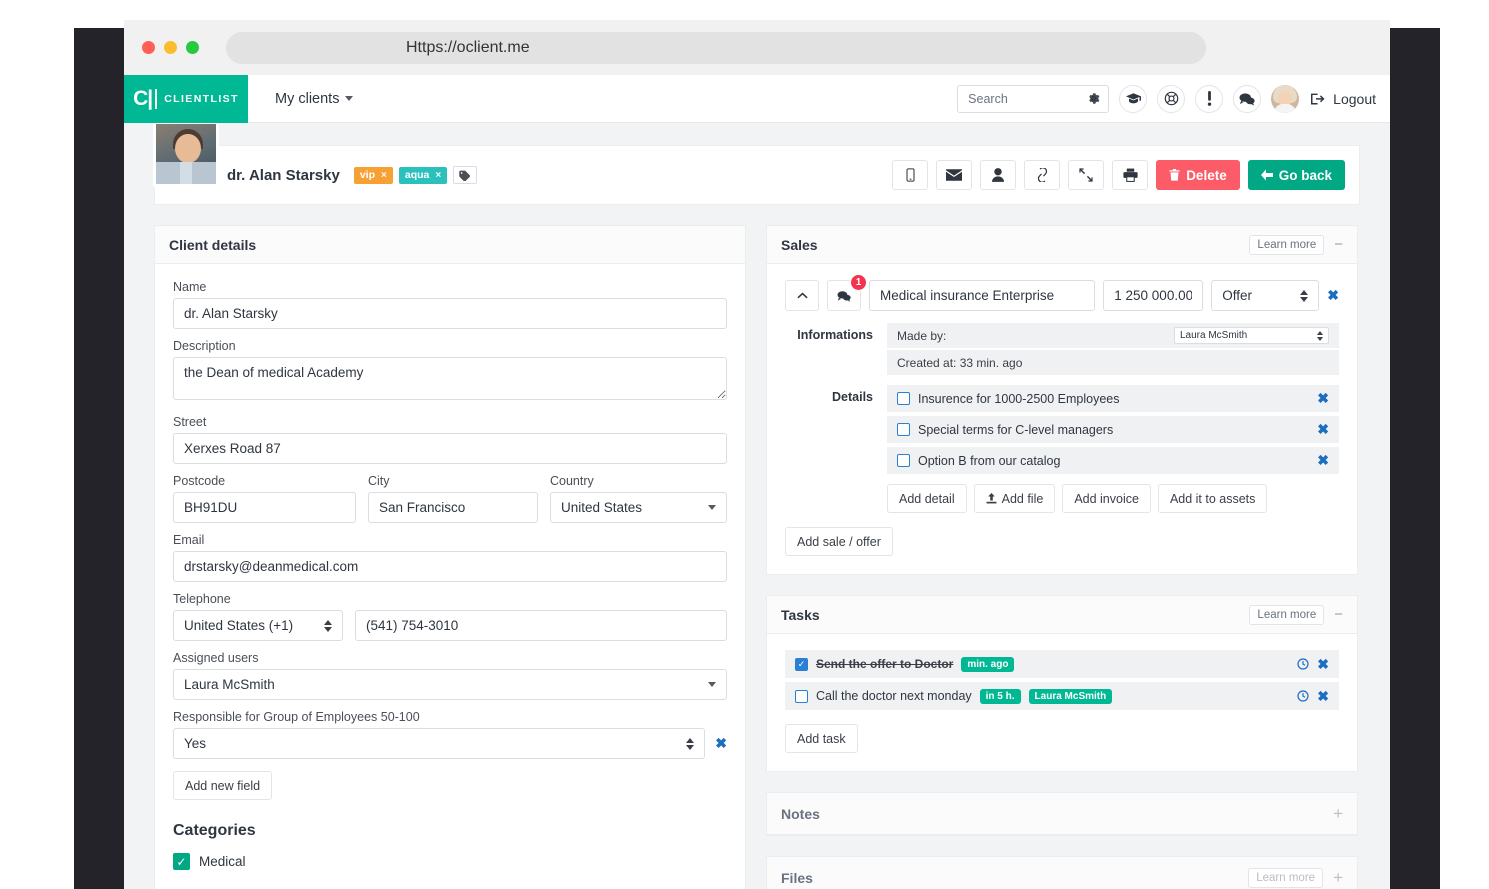 The image size is (1489, 889). I want to click on comments-icon: 1, so click(847, 292).